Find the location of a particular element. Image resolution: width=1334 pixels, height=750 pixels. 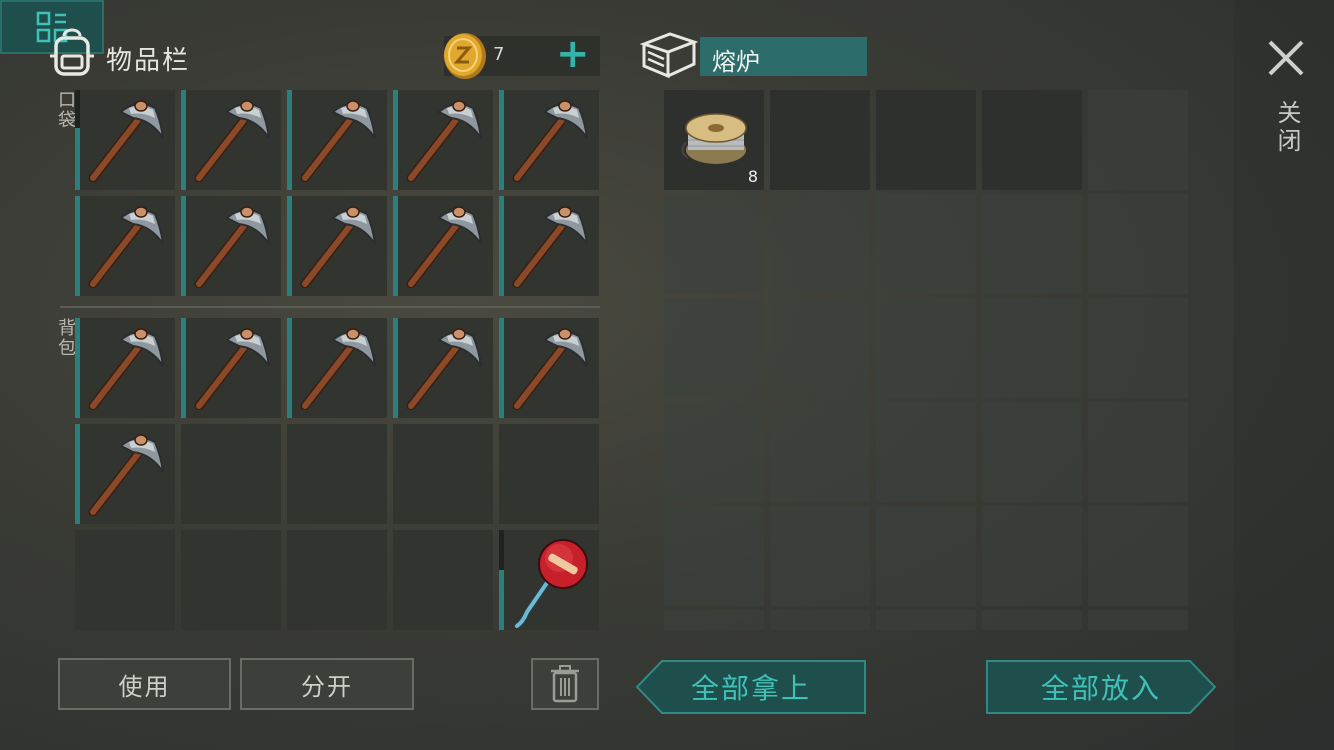

close-label: 关闭 is located at coordinates (1287, 128).